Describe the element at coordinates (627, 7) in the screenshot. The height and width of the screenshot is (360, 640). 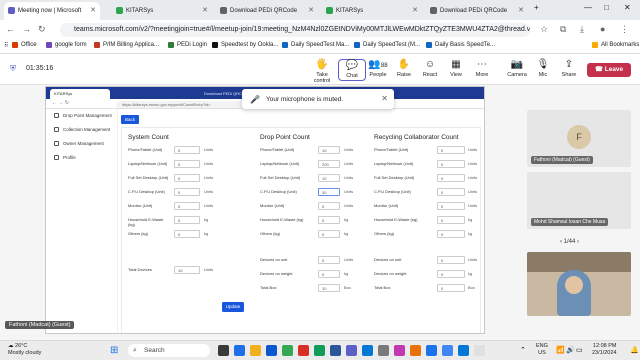
I see `close-window-icon: ✕` at that location.